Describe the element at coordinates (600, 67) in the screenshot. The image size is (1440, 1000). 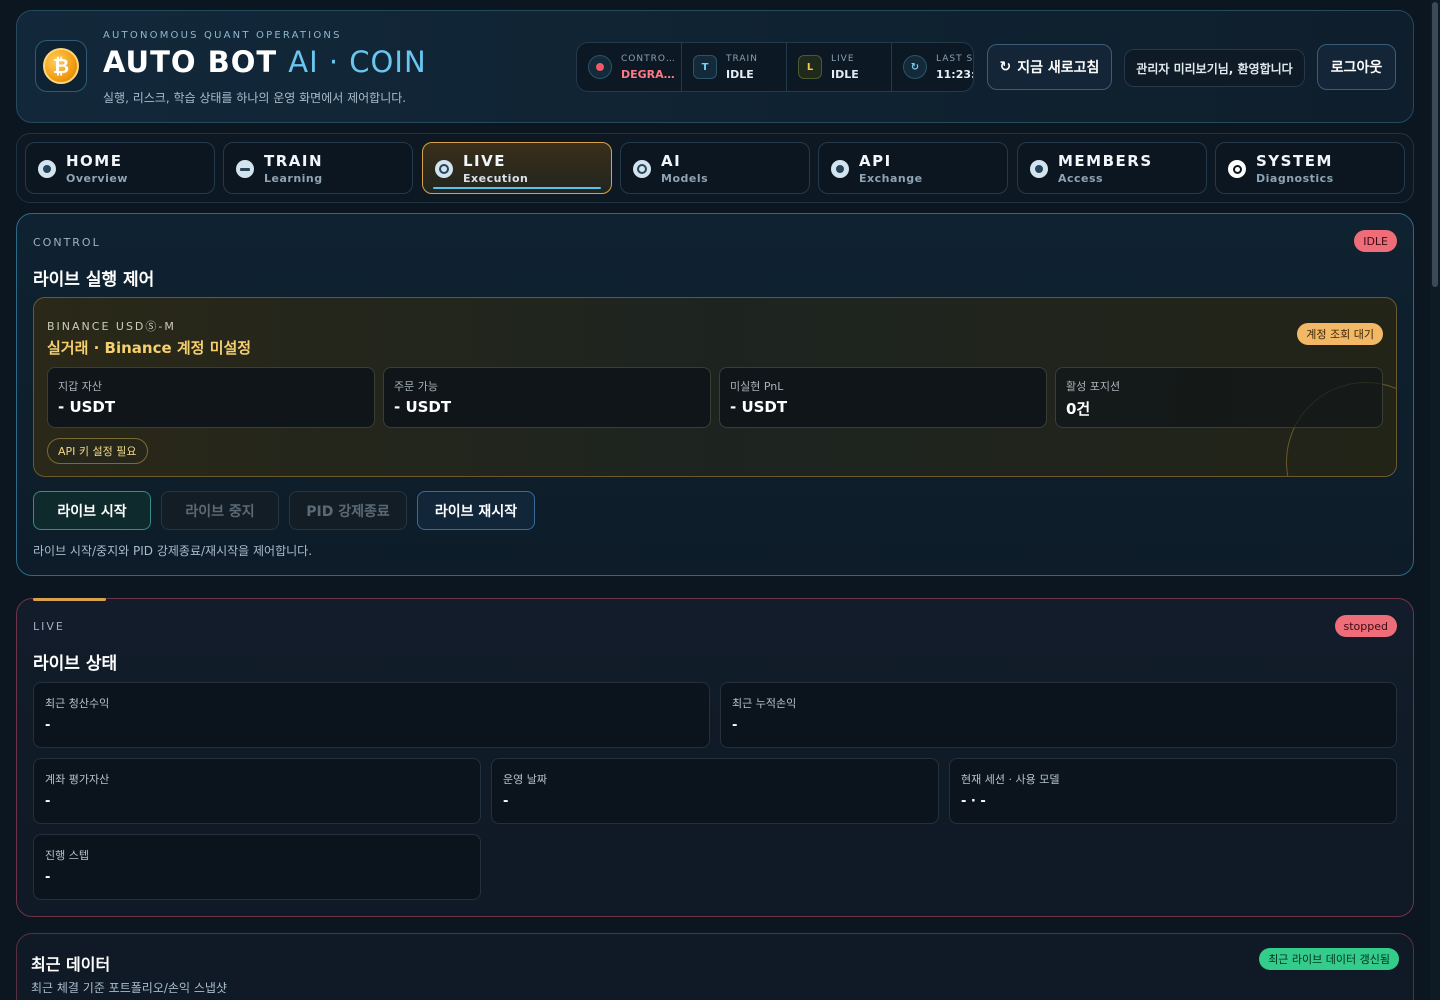
I see `record-dot-icon` at that location.